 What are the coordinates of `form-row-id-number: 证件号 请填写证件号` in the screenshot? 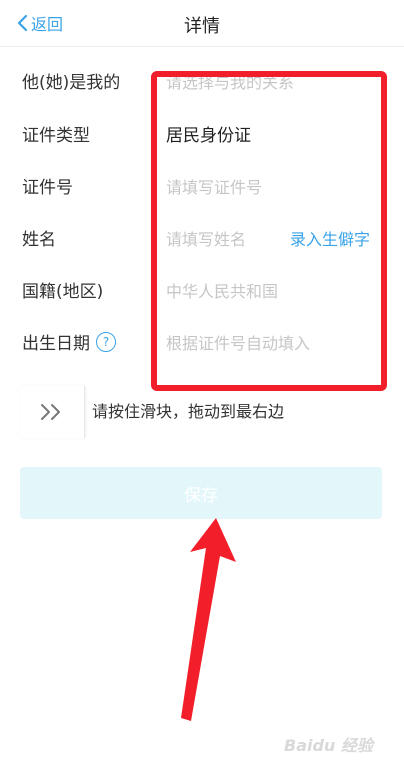 It's located at (202, 188).